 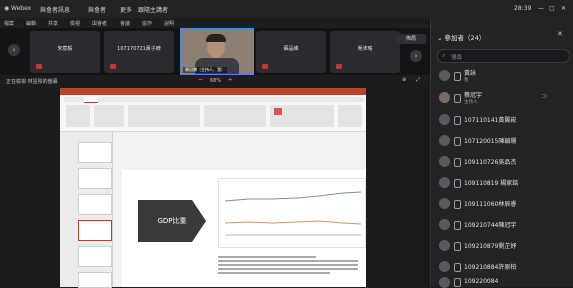 I want to click on ribbon, so click(x=213, y=113).